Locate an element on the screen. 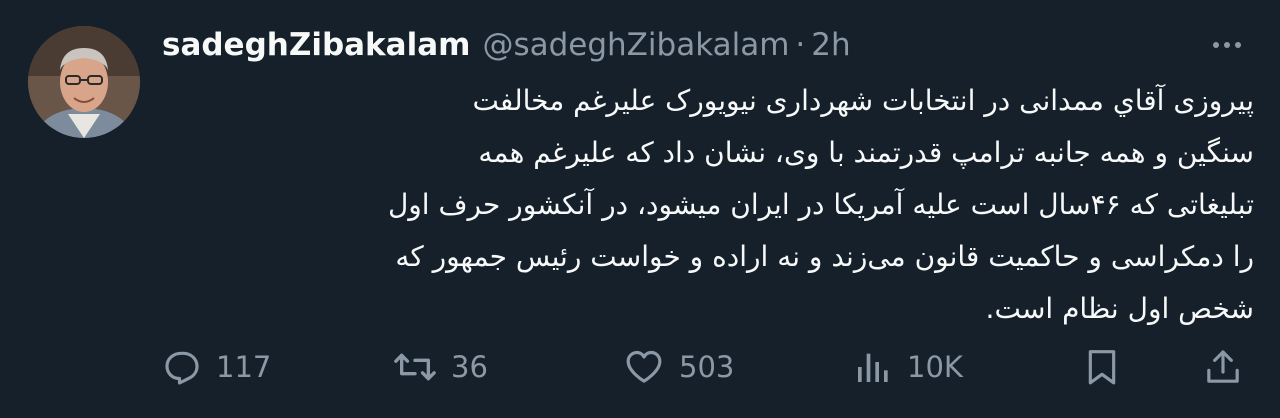  share-icon is located at coordinates (1223, 366).